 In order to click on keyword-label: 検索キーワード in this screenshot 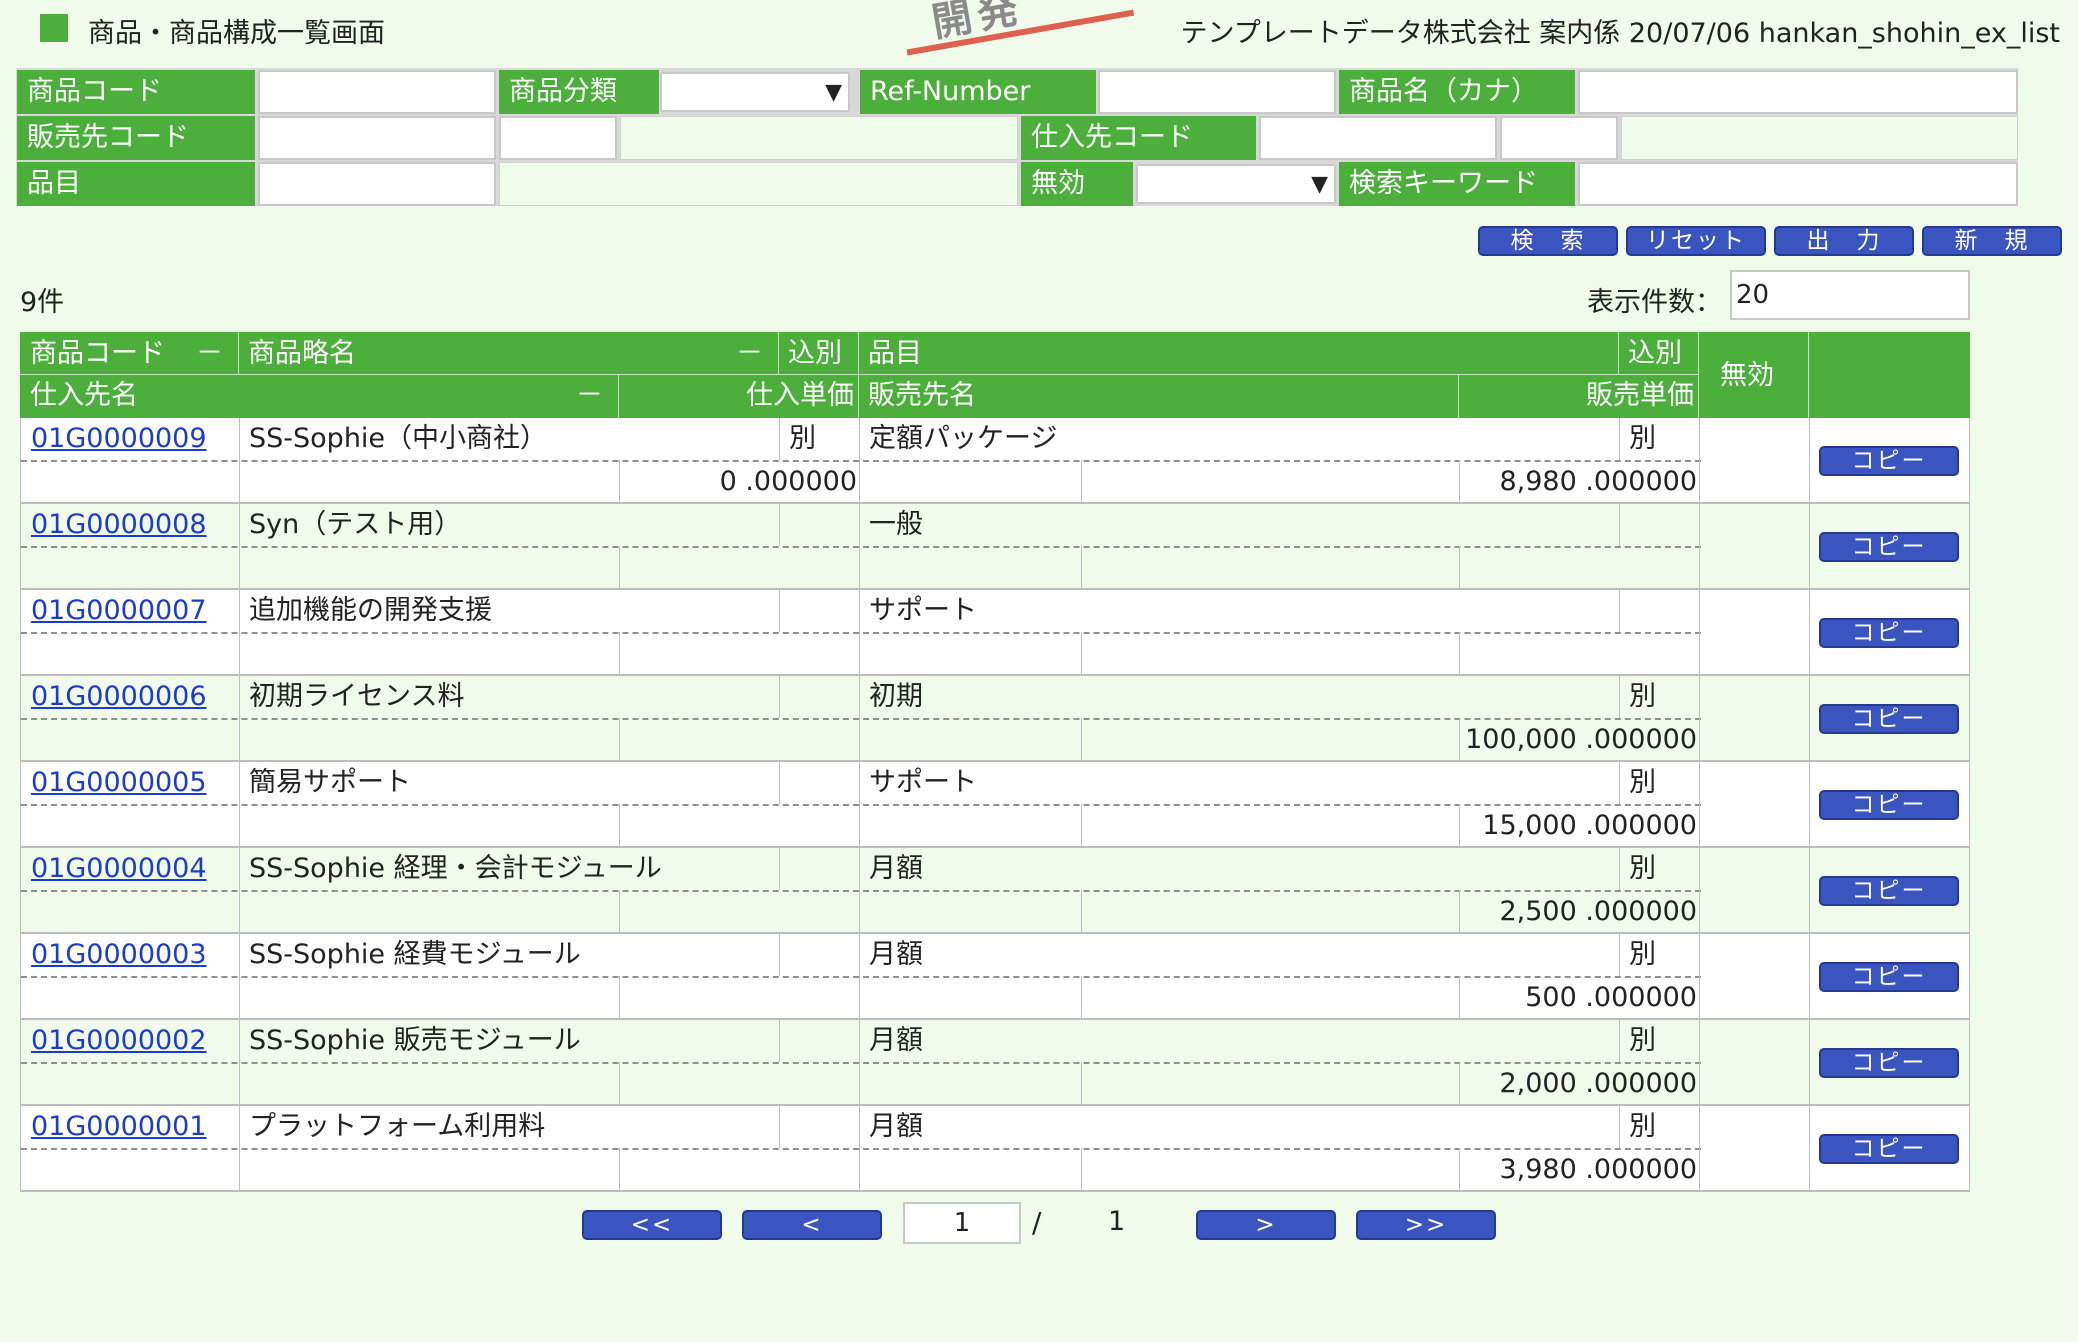, I will do `click(1457, 184)`.